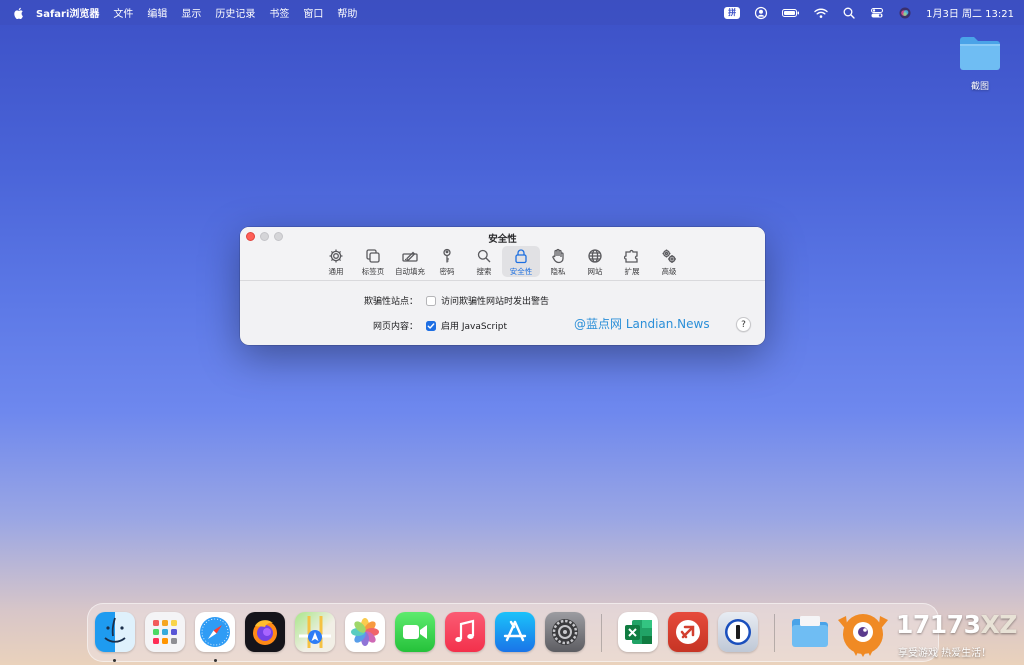  I want to click on hand-icon, so click(558, 256).